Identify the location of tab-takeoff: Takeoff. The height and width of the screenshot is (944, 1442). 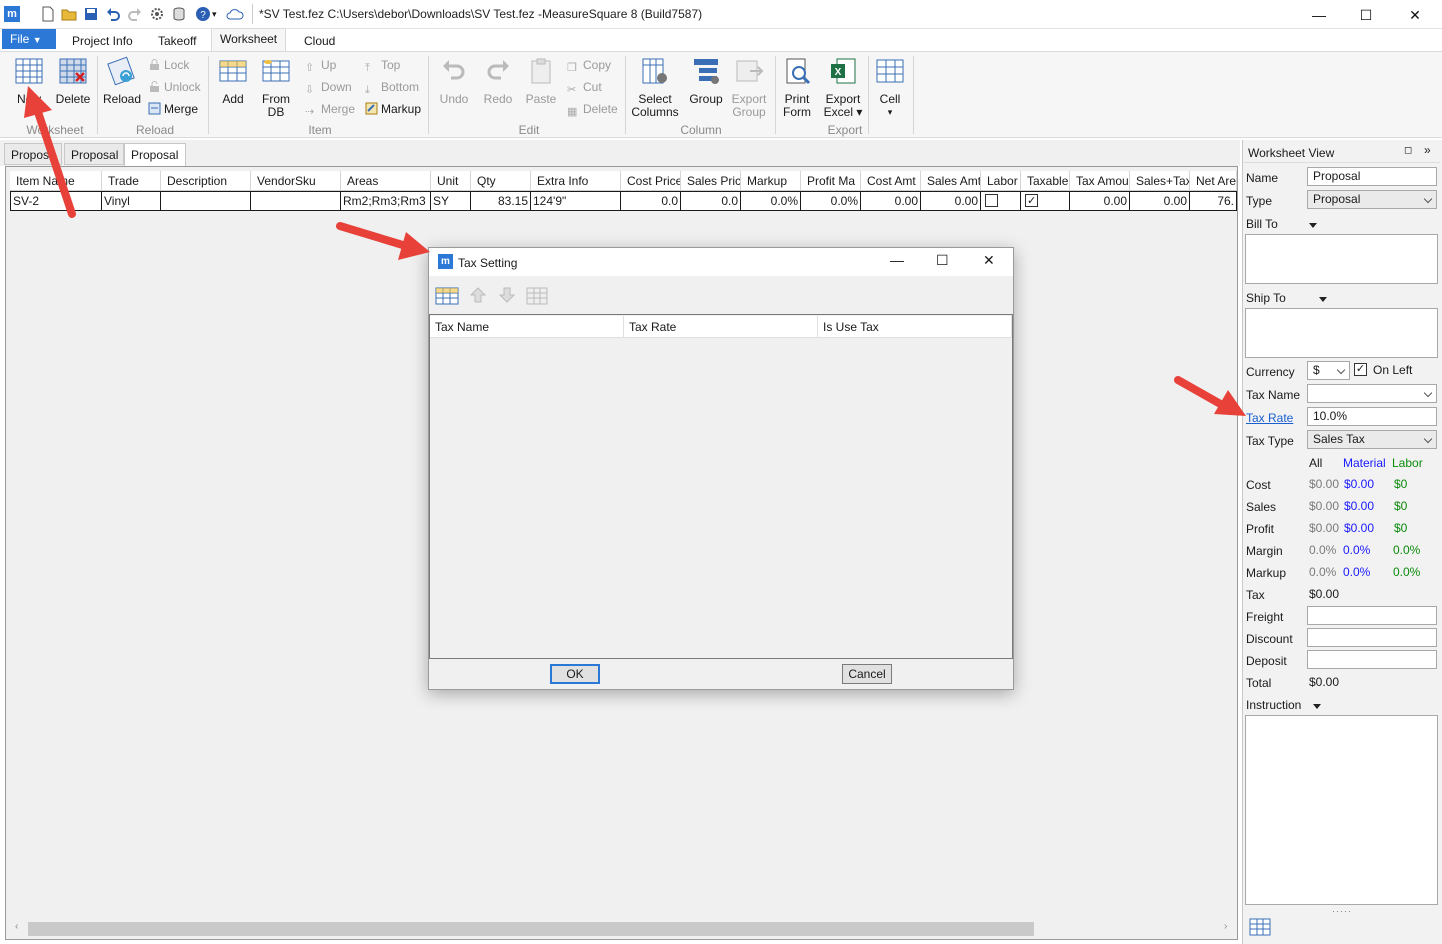
(177, 41).